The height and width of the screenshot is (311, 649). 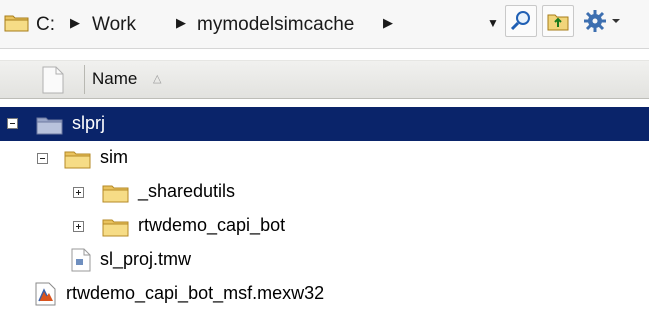 I want to click on breadcrumb-drive: C:, so click(x=45, y=25).